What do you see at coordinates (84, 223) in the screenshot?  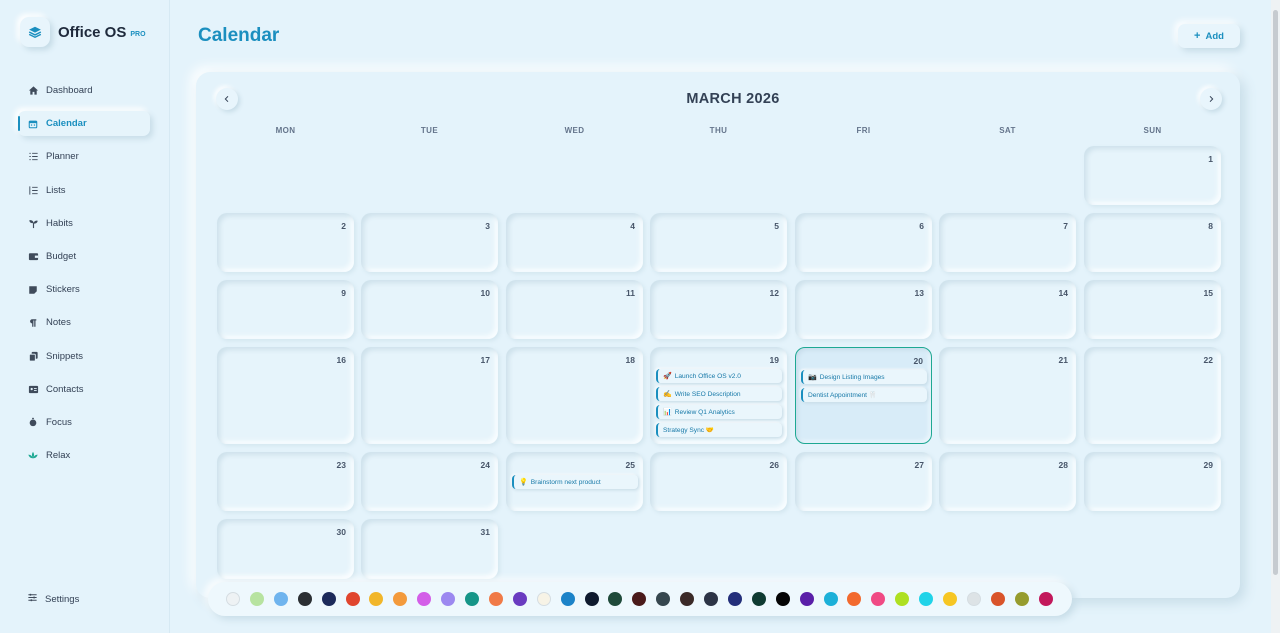 I see `sidebar-item-habits: Habits` at bounding box center [84, 223].